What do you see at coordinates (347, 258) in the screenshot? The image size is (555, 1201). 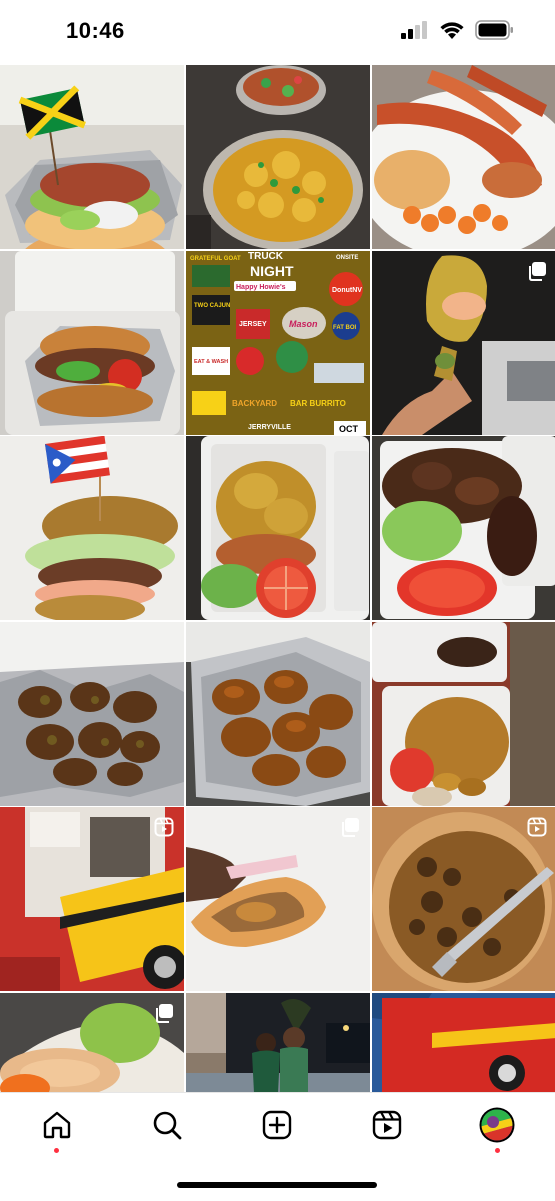 I see `poster-onsite: ONSITE` at bounding box center [347, 258].